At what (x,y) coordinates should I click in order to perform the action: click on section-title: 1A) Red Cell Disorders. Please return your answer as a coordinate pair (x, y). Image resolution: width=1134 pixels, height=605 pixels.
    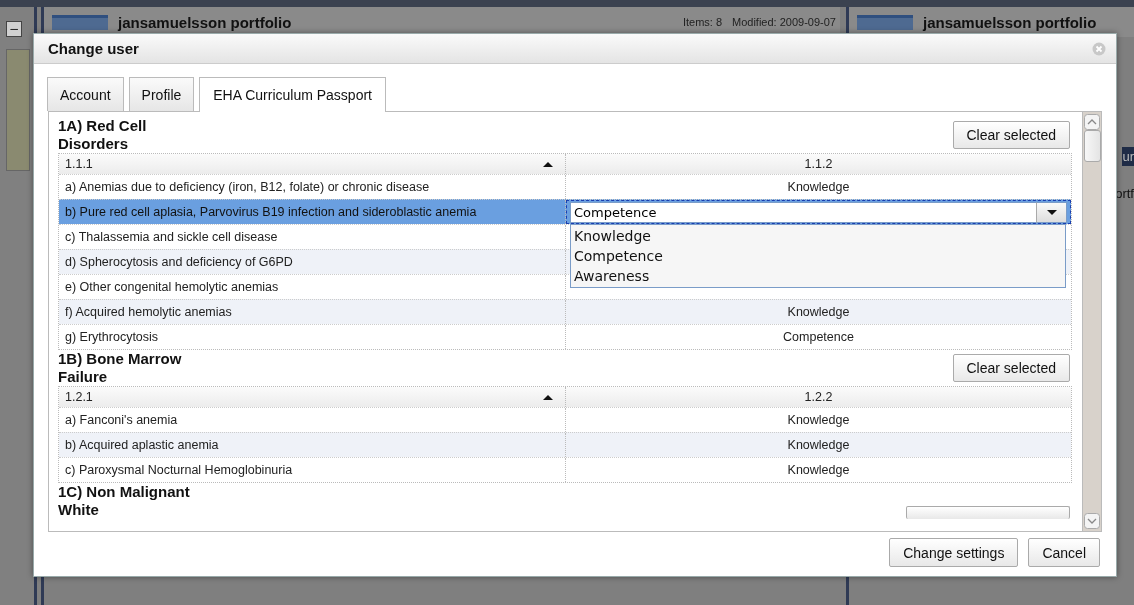
    Looking at the image, I should click on (103, 135).